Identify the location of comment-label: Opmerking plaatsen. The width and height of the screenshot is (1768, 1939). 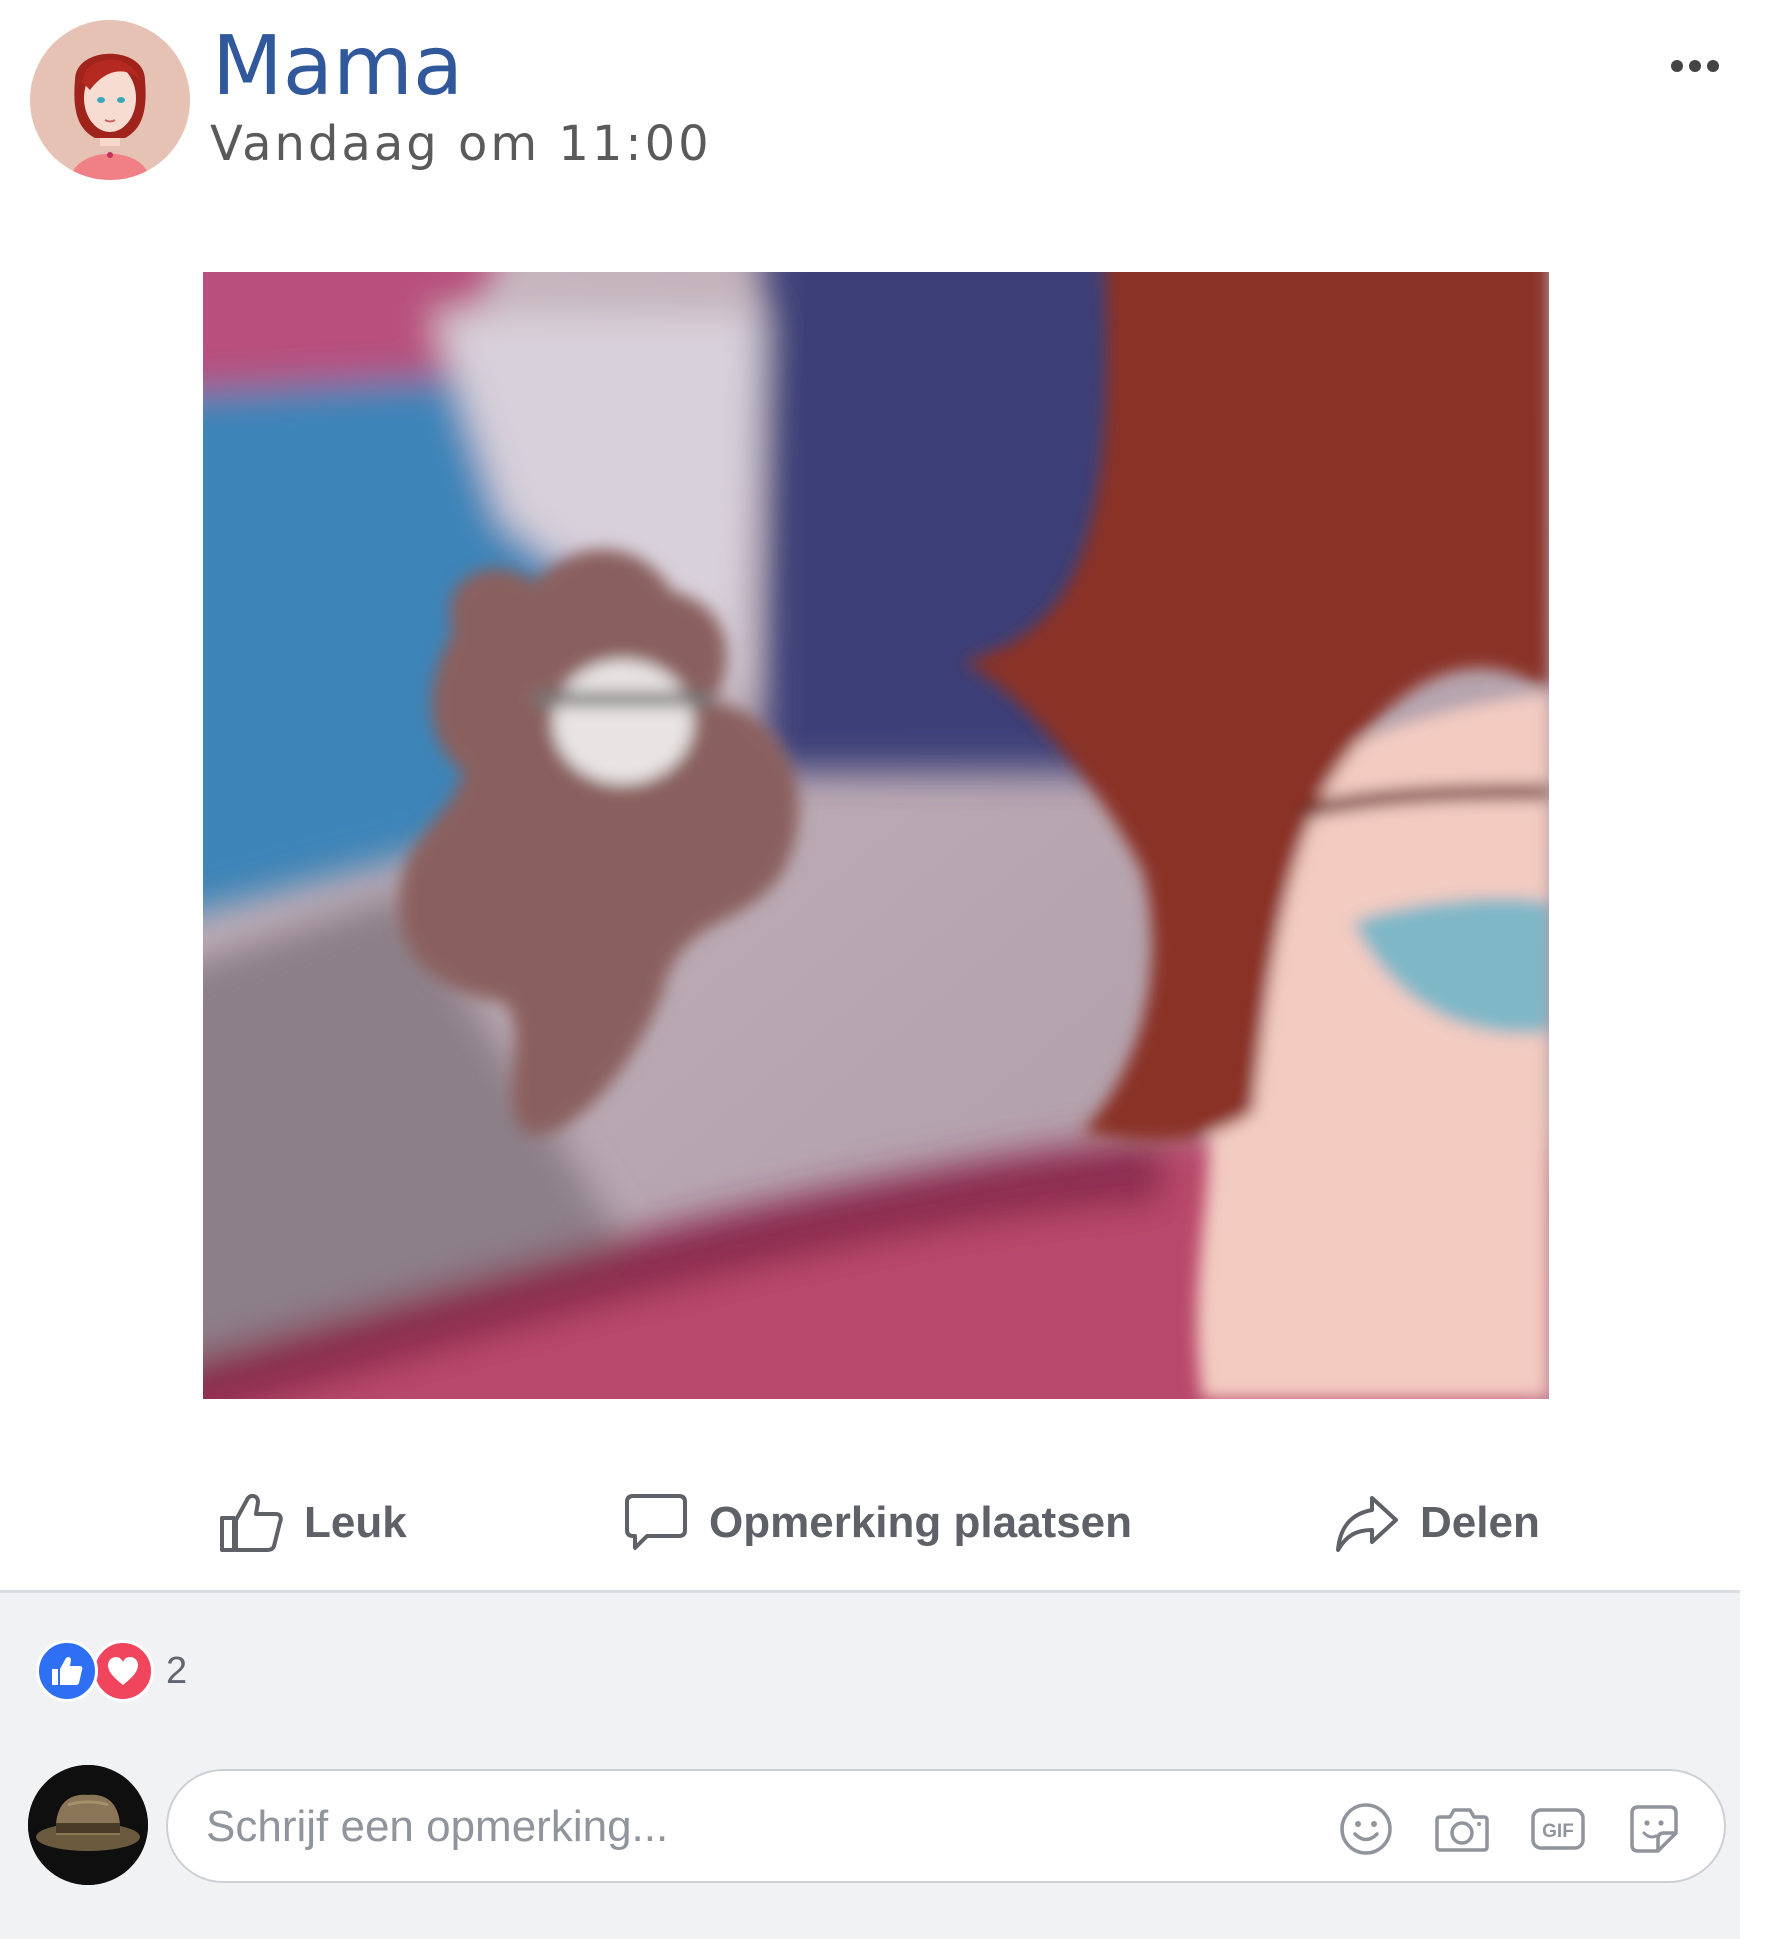
(921, 1522).